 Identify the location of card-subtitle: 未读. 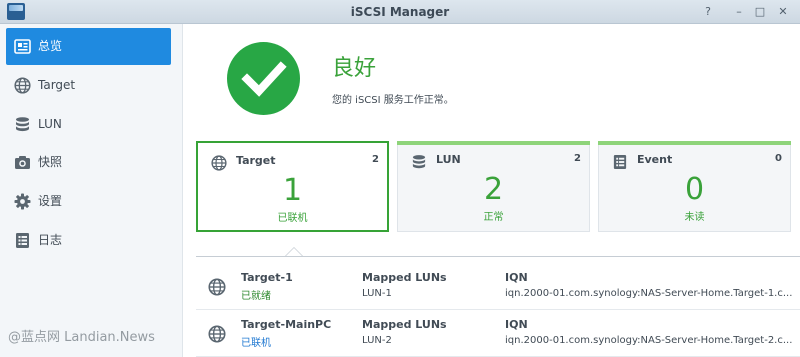
(694, 217).